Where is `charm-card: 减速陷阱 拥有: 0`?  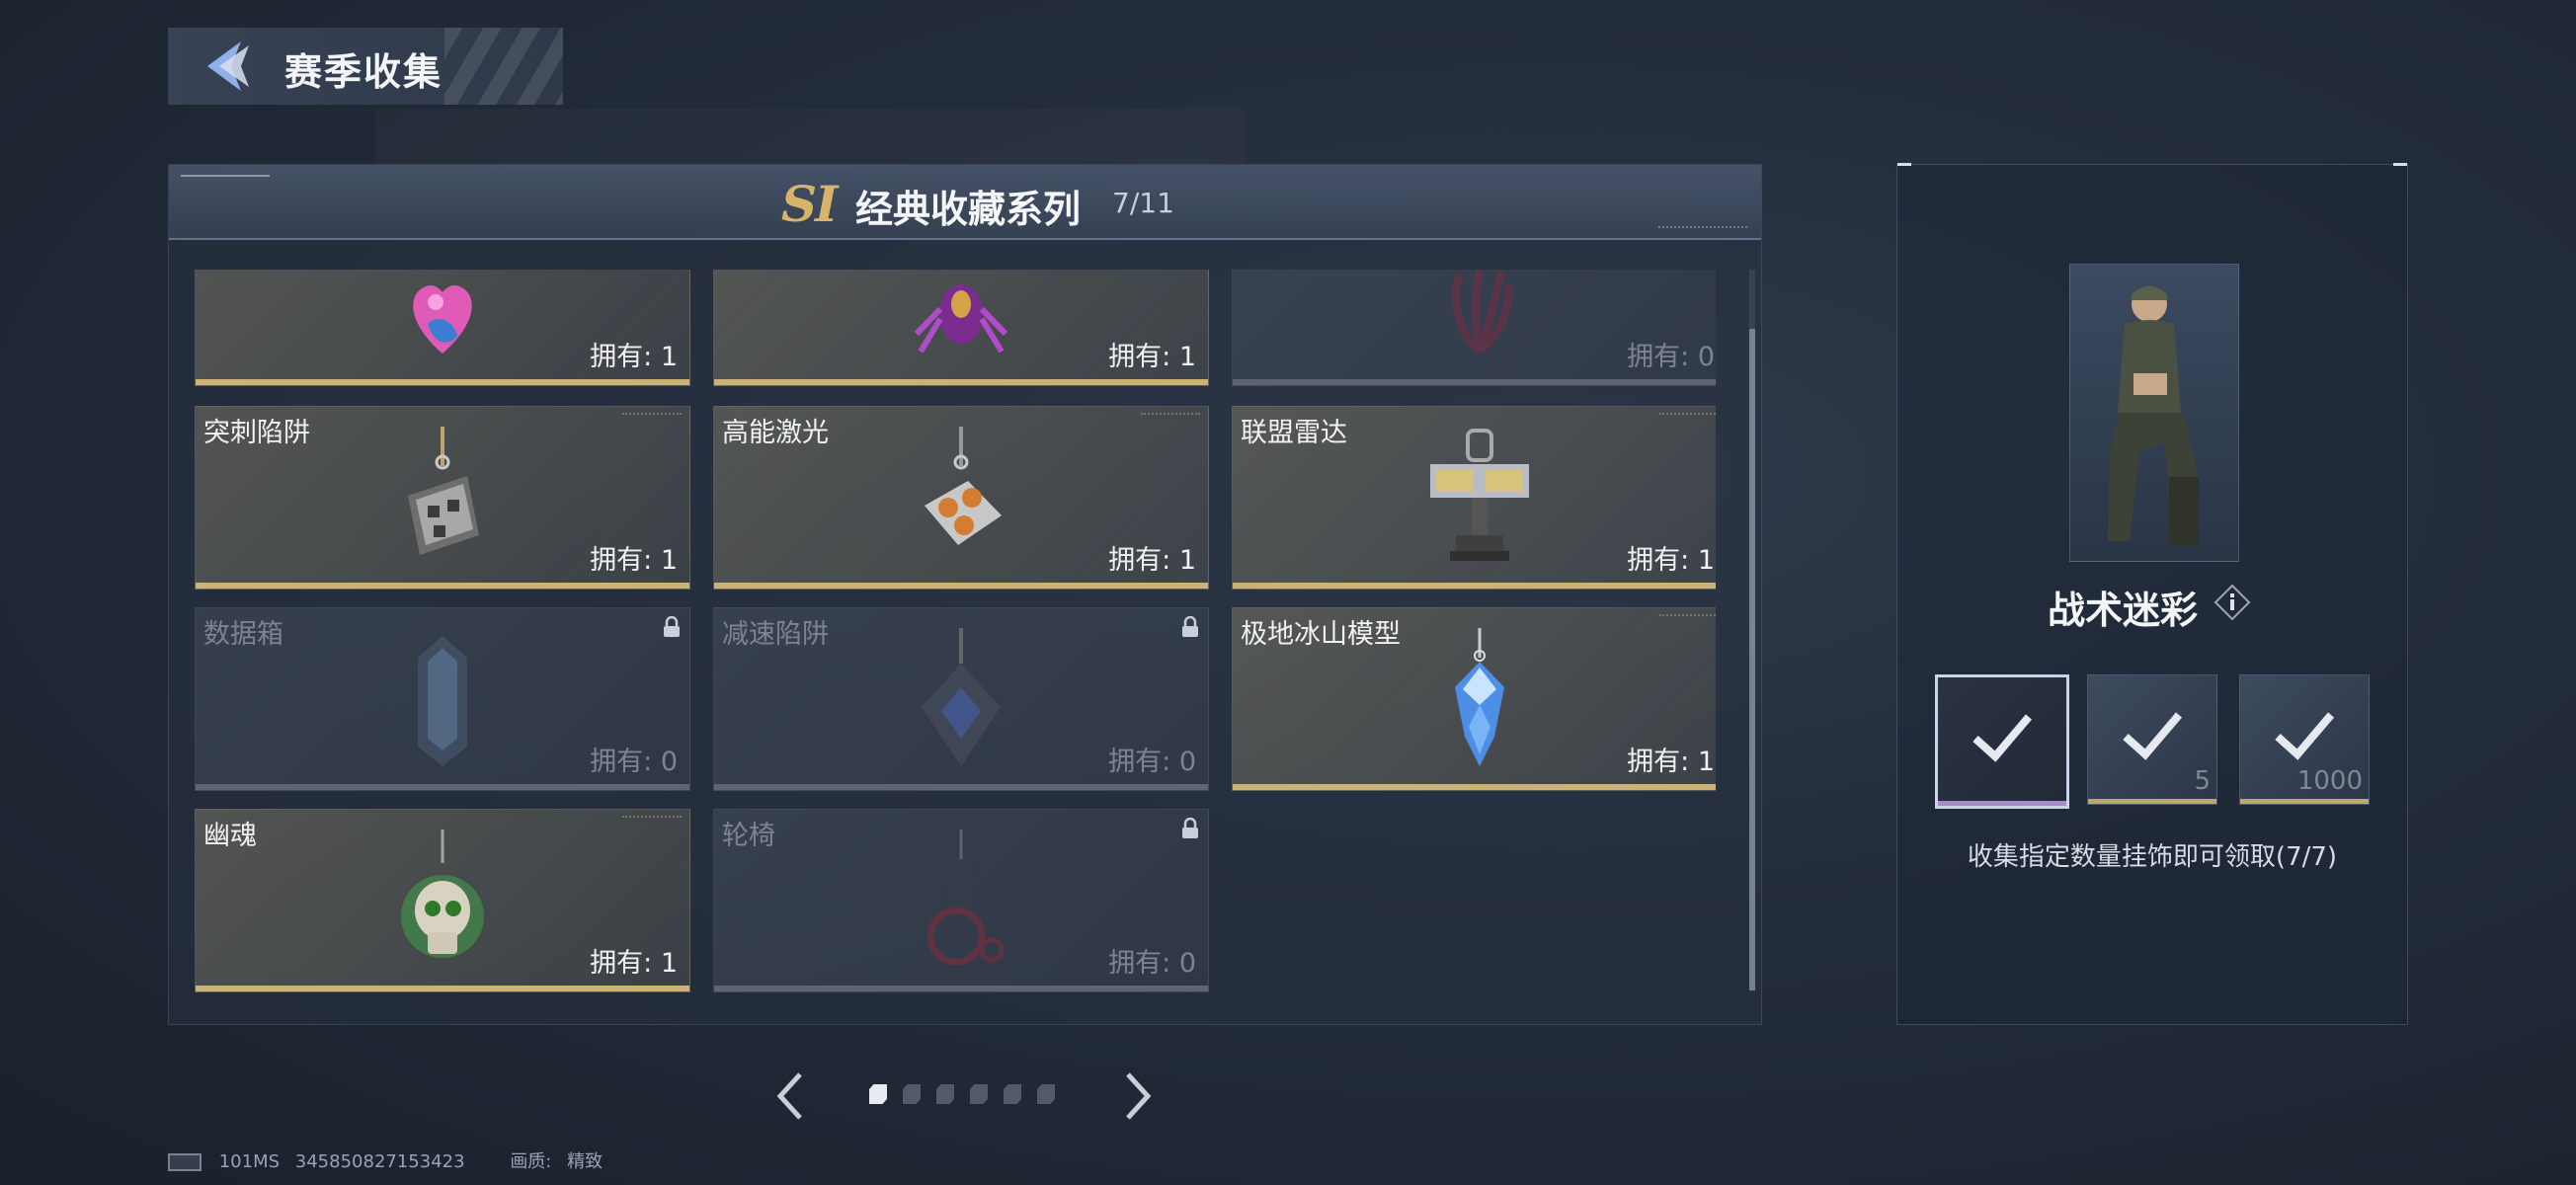 charm-card: 减速陷阱 拥有: 0 is located at coordinates (961, 699).